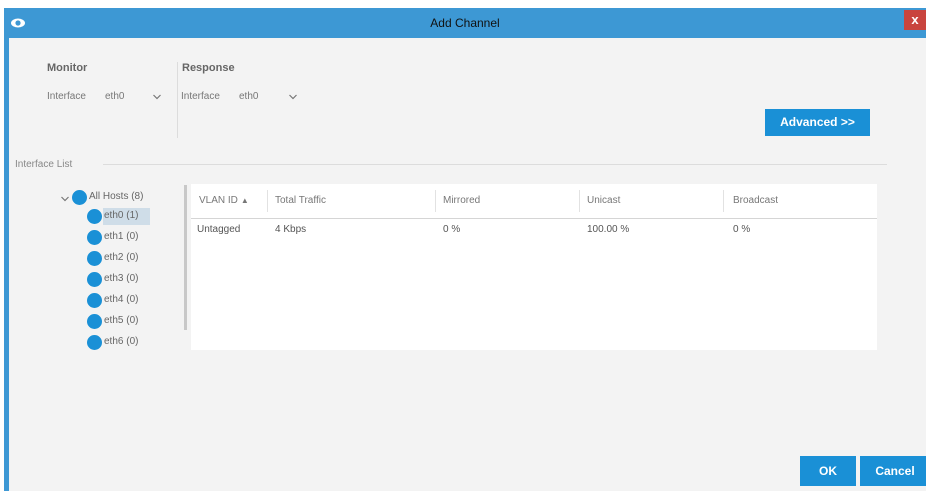  I want to click on column-header-unicast: Unicast, so click(603, 201).